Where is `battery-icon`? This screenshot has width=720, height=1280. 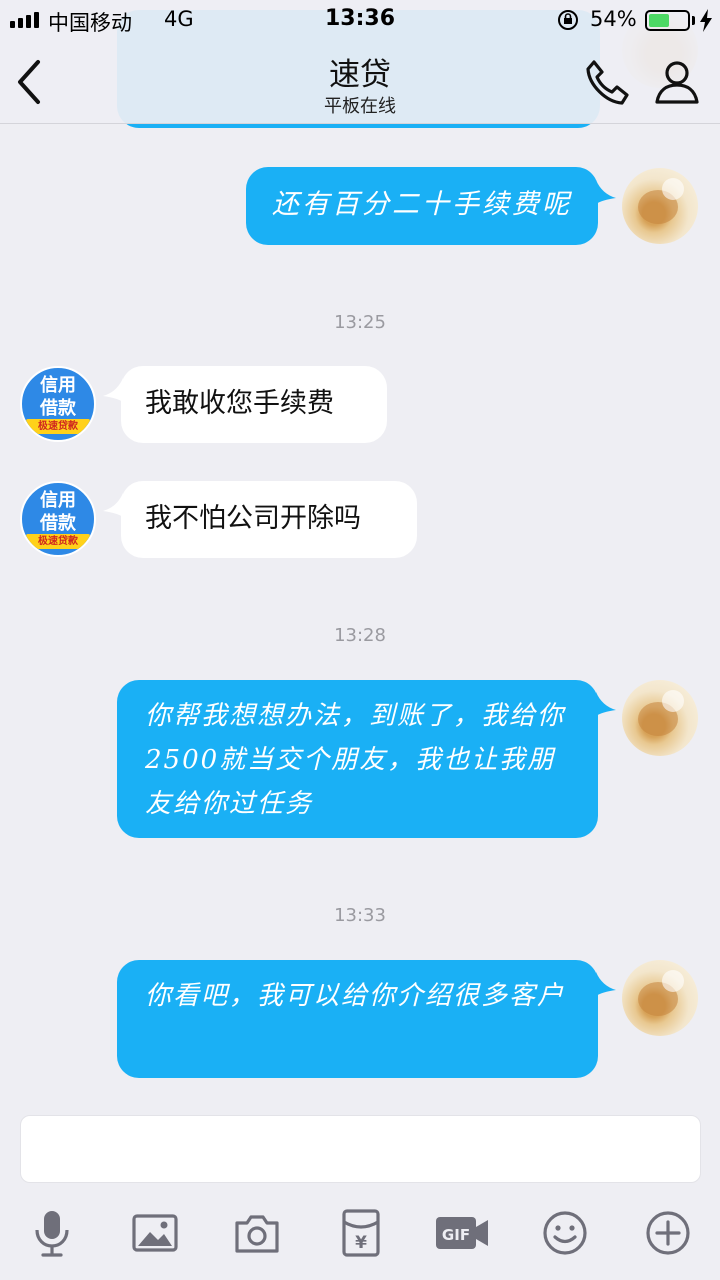 battery-icon is located at coordinates (667, 20).